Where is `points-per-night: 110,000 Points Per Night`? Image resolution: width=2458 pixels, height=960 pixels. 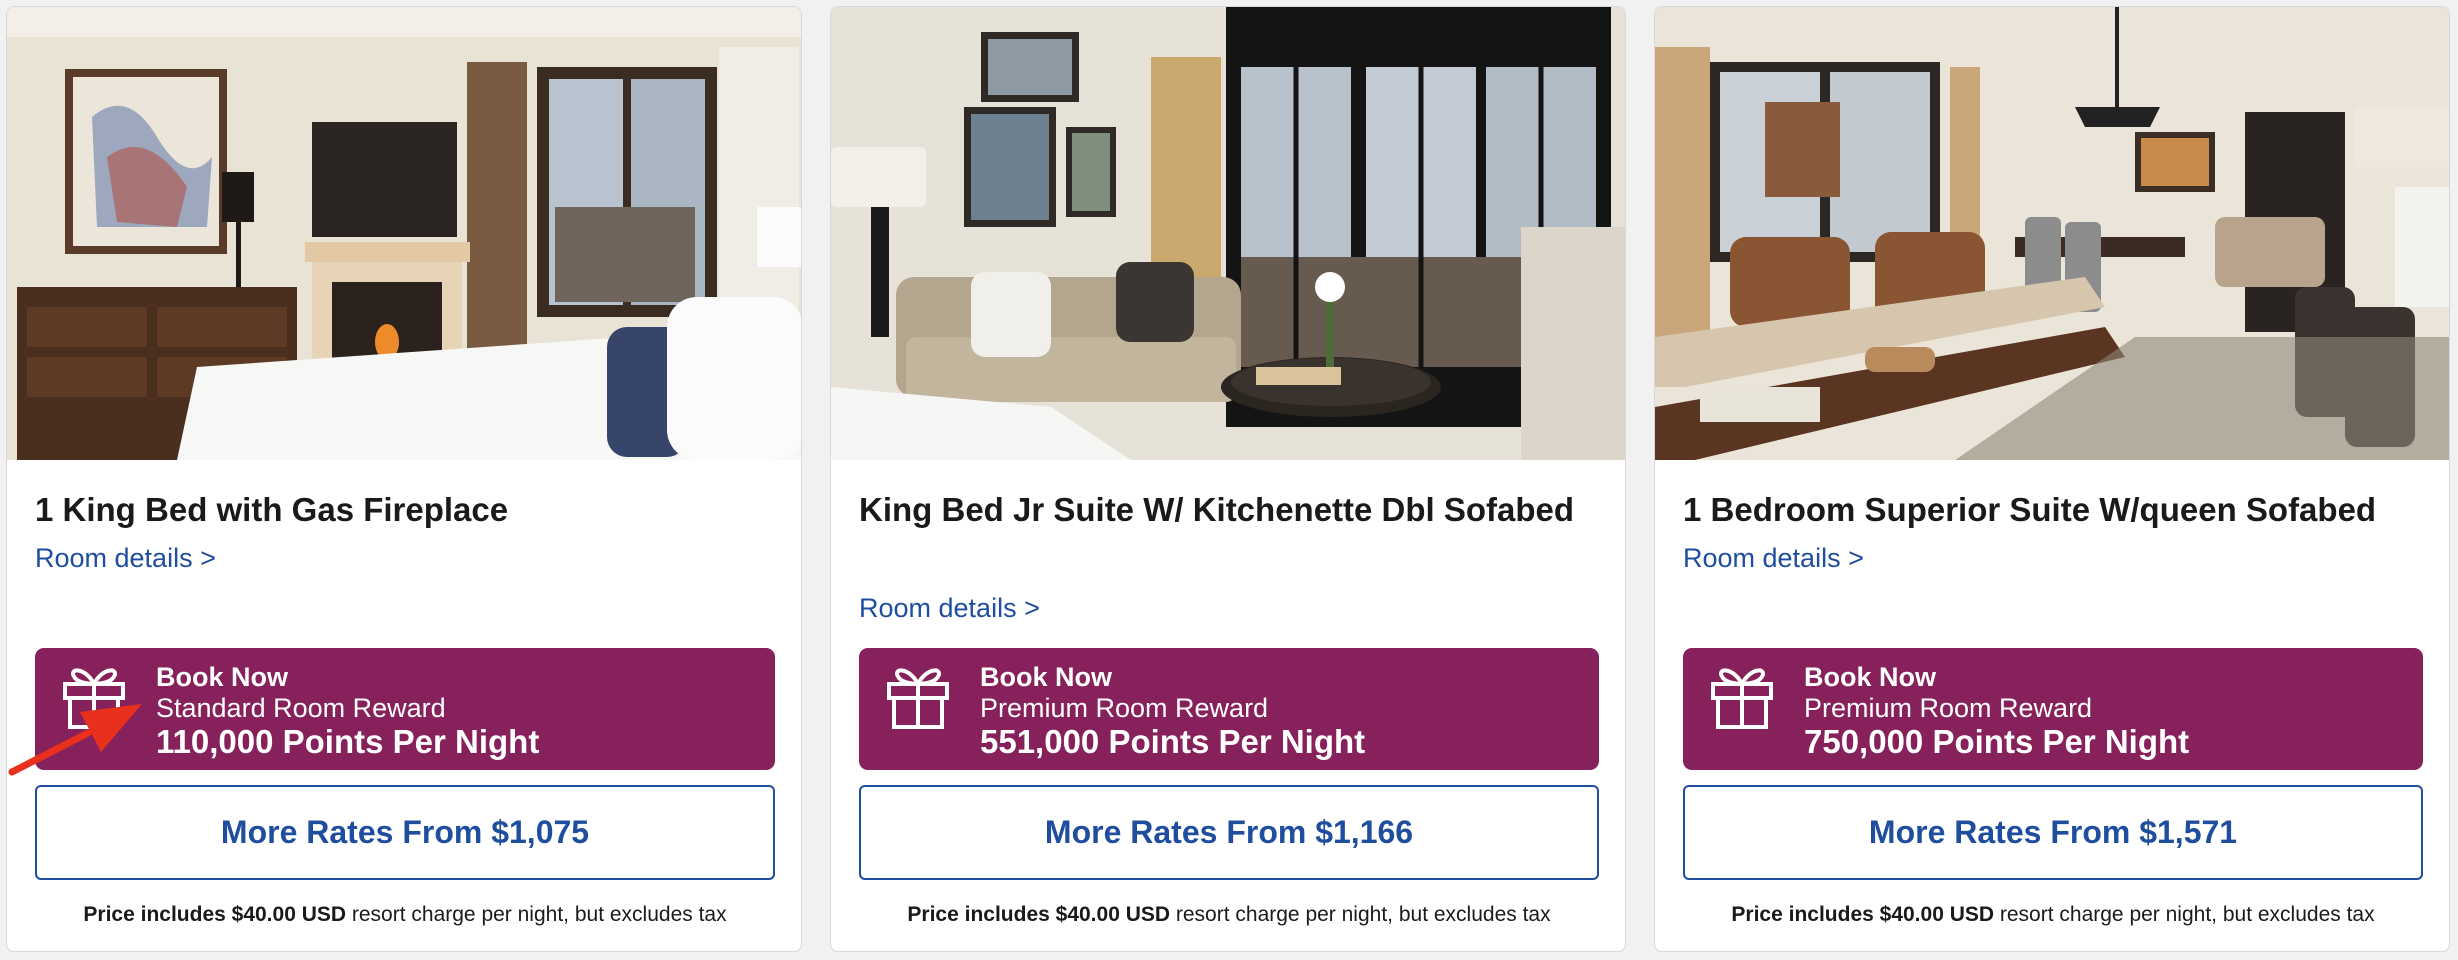
points-per-night: 110,000 Points Per Night is located at coordinates (348, 741).